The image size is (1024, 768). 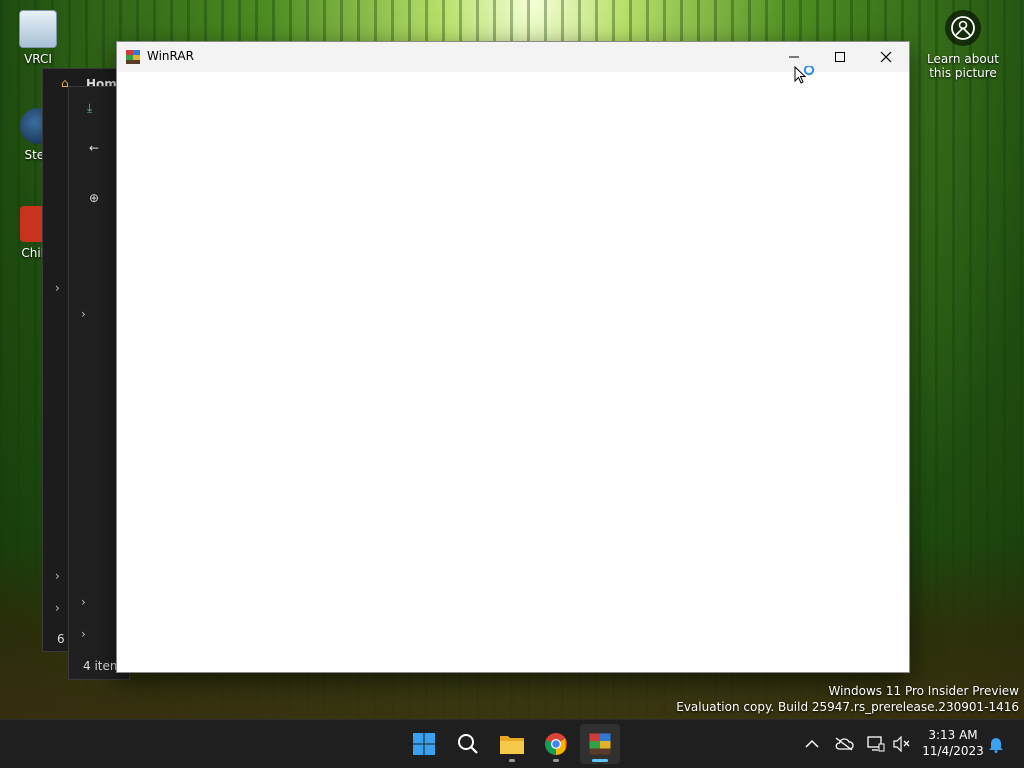 What do you see at coordinates (513, 57) in the screenshot?
I see `title-bar: WinRAR` at bounding box center [513, 57].